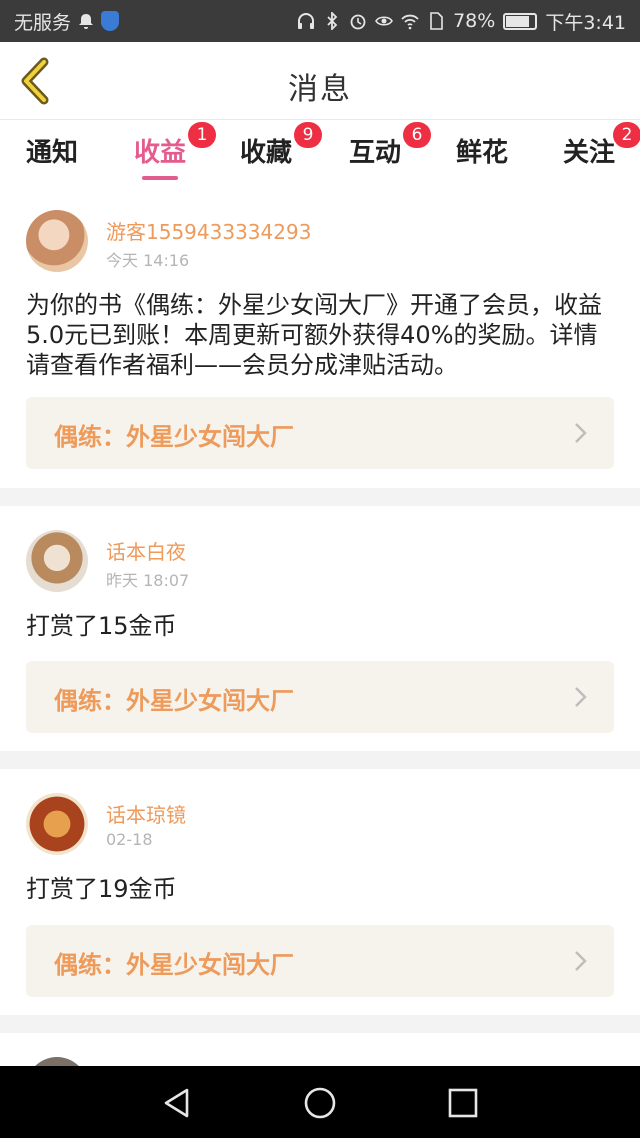 The width and height of the screenshot is (640, 1138). Describe the element at coordinates (177, 1103) in the screenshot. I see `back-triangle-icon` at that location.